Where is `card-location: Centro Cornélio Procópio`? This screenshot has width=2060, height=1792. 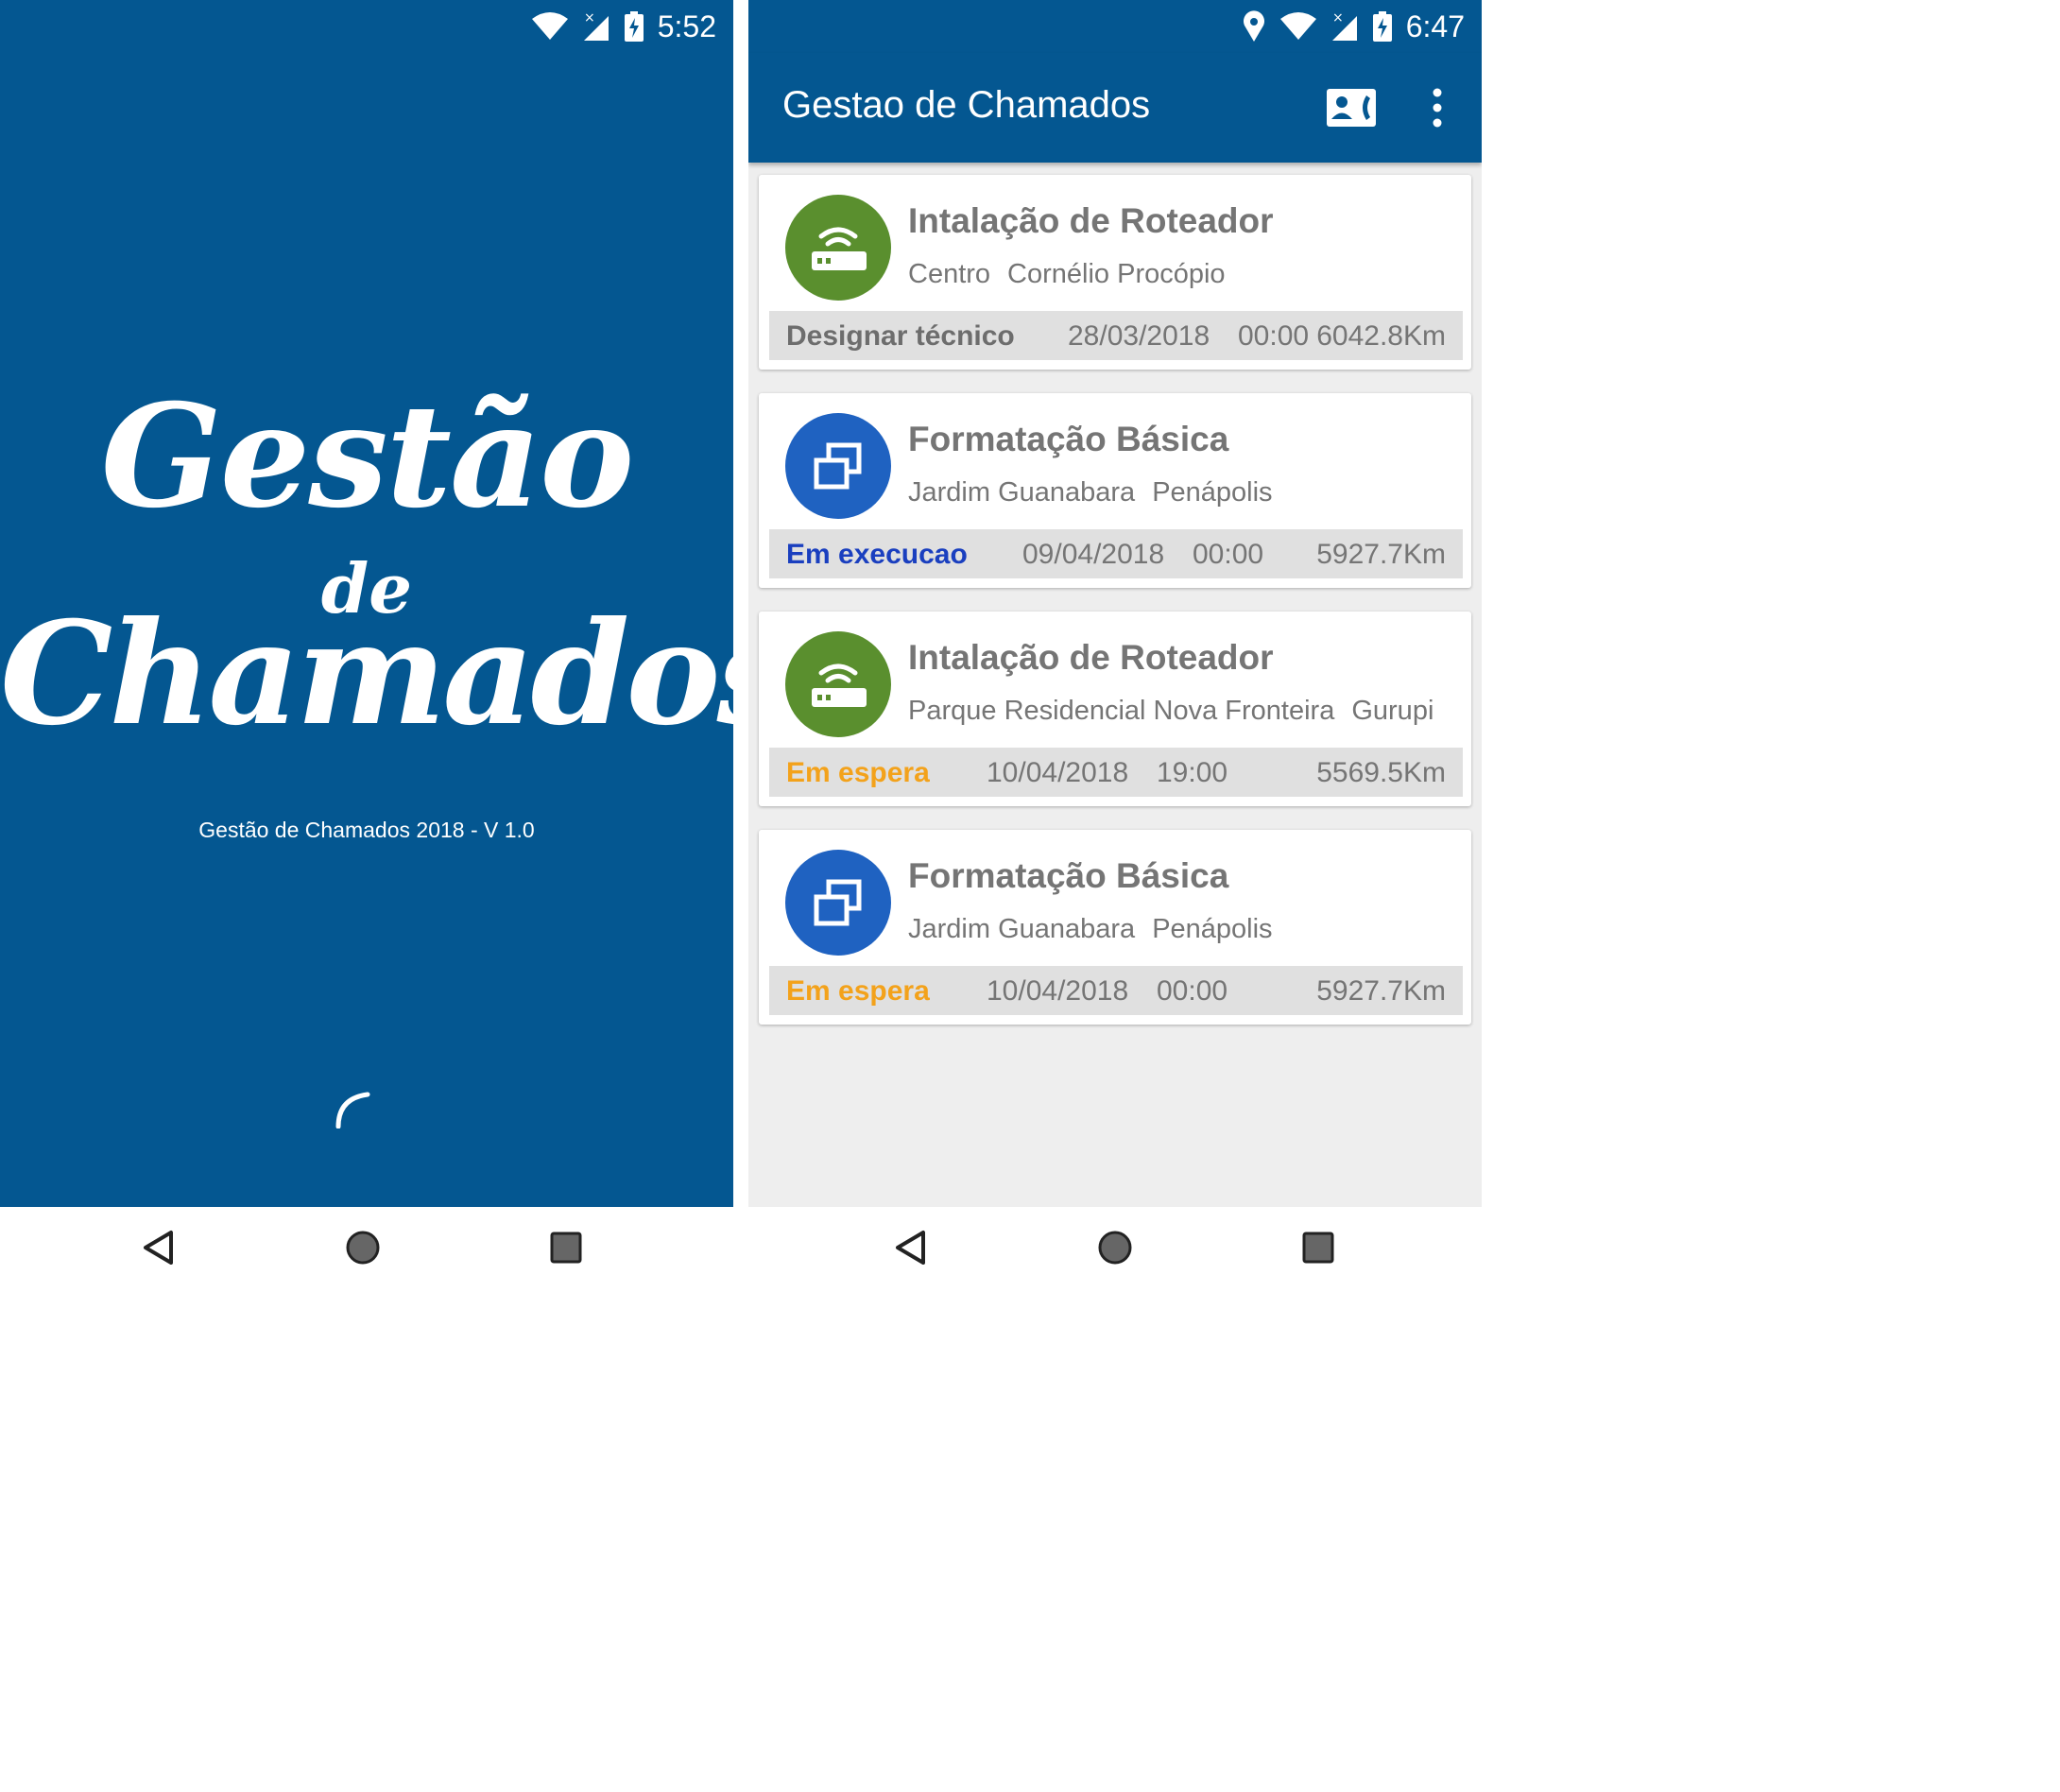
card-location: Centro Cornélio Procópio is located at coordinates (1067, 274).